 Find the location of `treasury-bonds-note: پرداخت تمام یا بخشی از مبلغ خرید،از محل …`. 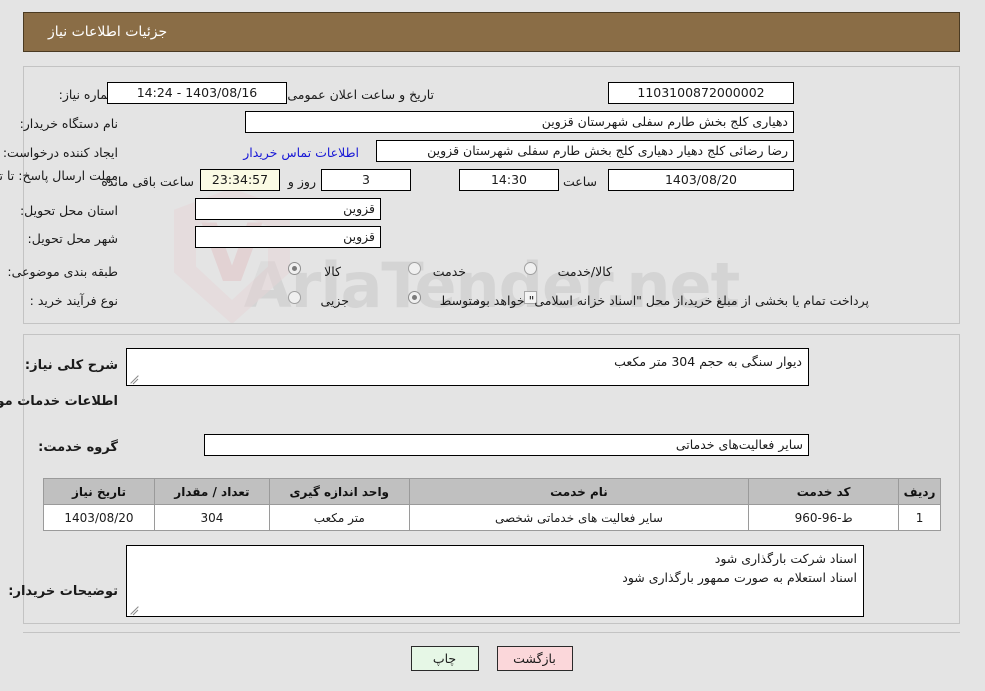

treasury-bonds-note: پرداخت تمام یا بخشی از مبلغ خرید،از محل … is located at coordinates (670, 300).